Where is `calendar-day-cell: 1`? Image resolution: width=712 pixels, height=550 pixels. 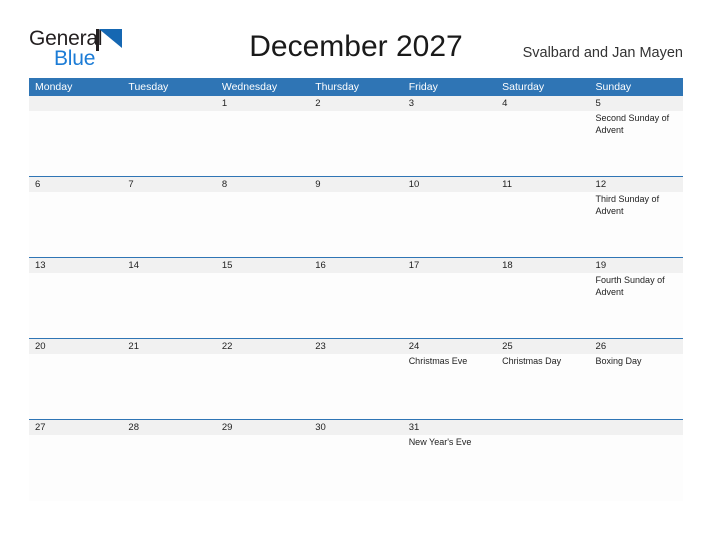 calendar-day-cell: 1 is located at coordinates (262, 136).